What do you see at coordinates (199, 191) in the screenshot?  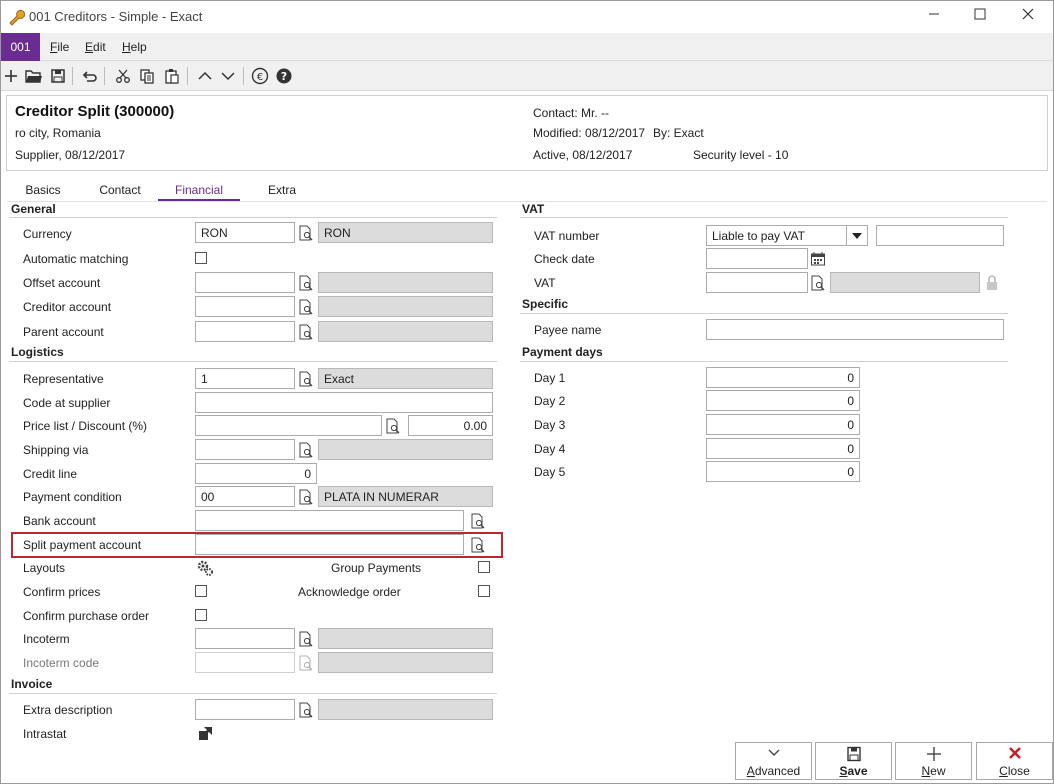 I see `tab-financial: Financial` at bounding box center [199, 191].